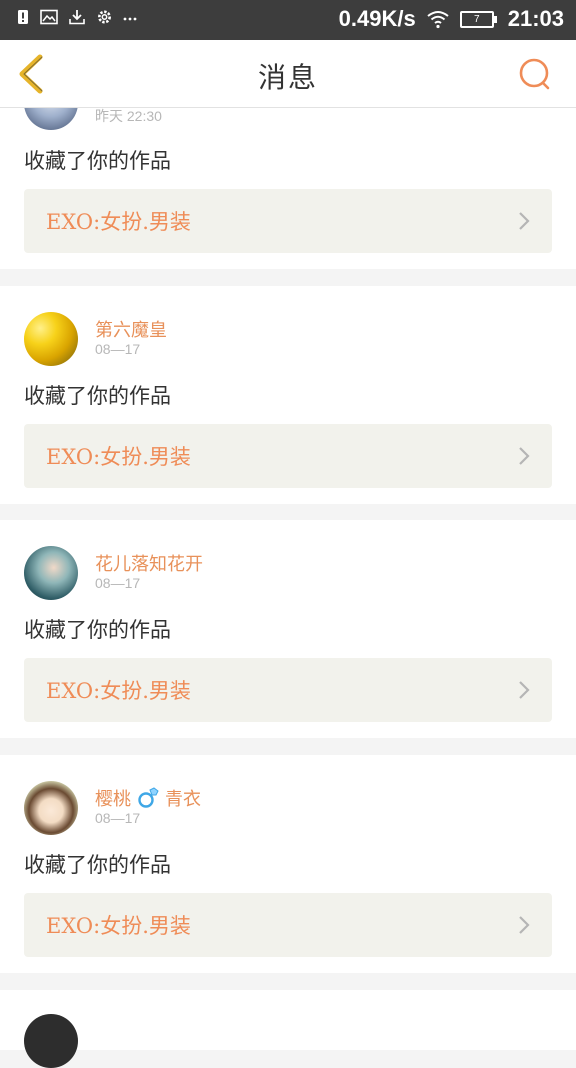 The width and height of the screenshot is (576, 1068). Describe the element at coordinates (287, 77) in the screenshot. I see `page-title: 消息` at that location.